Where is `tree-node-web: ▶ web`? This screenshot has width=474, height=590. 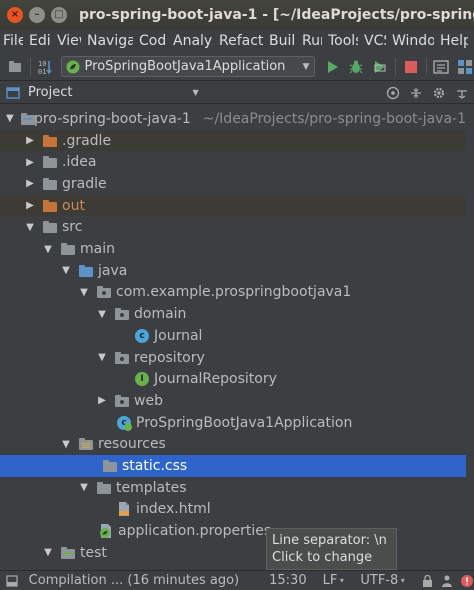
tree-node-web: ▶ web is located at coordinates (233, 401).